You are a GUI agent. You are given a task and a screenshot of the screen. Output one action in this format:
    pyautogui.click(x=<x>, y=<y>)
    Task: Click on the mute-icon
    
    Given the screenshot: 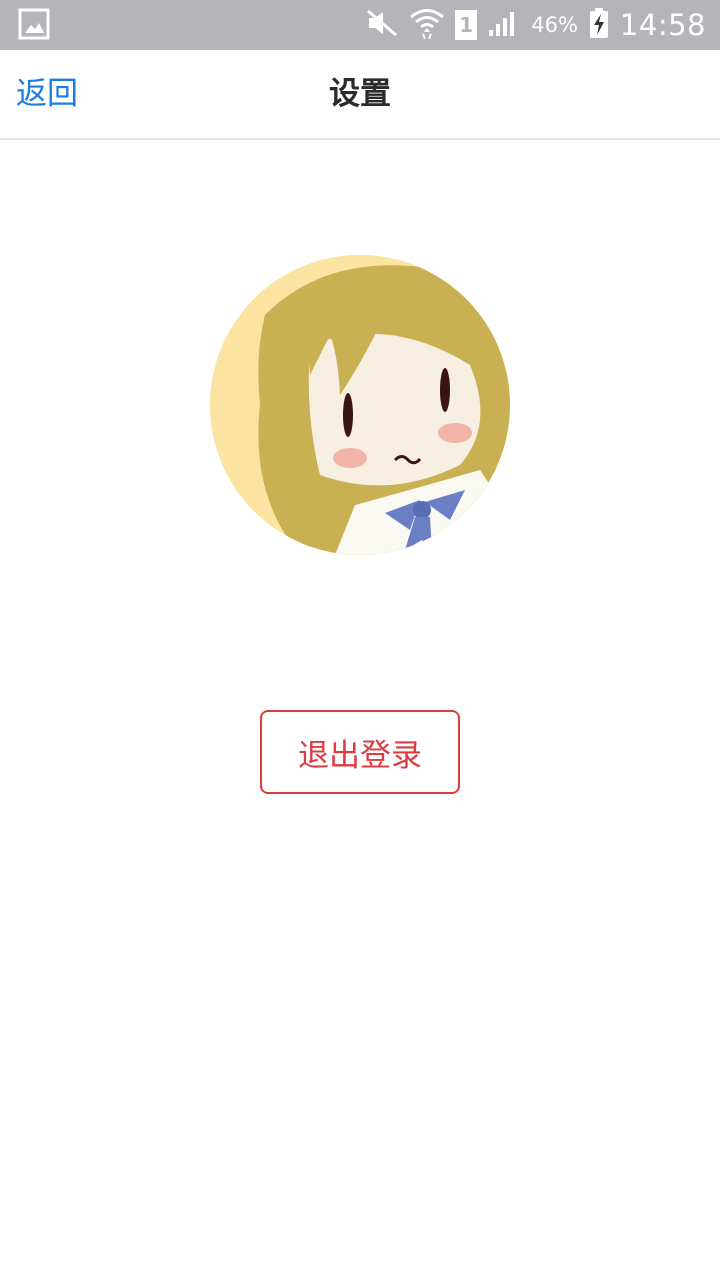 What is the action you would take?
    pyautogui.click(x=382, y=25)
    